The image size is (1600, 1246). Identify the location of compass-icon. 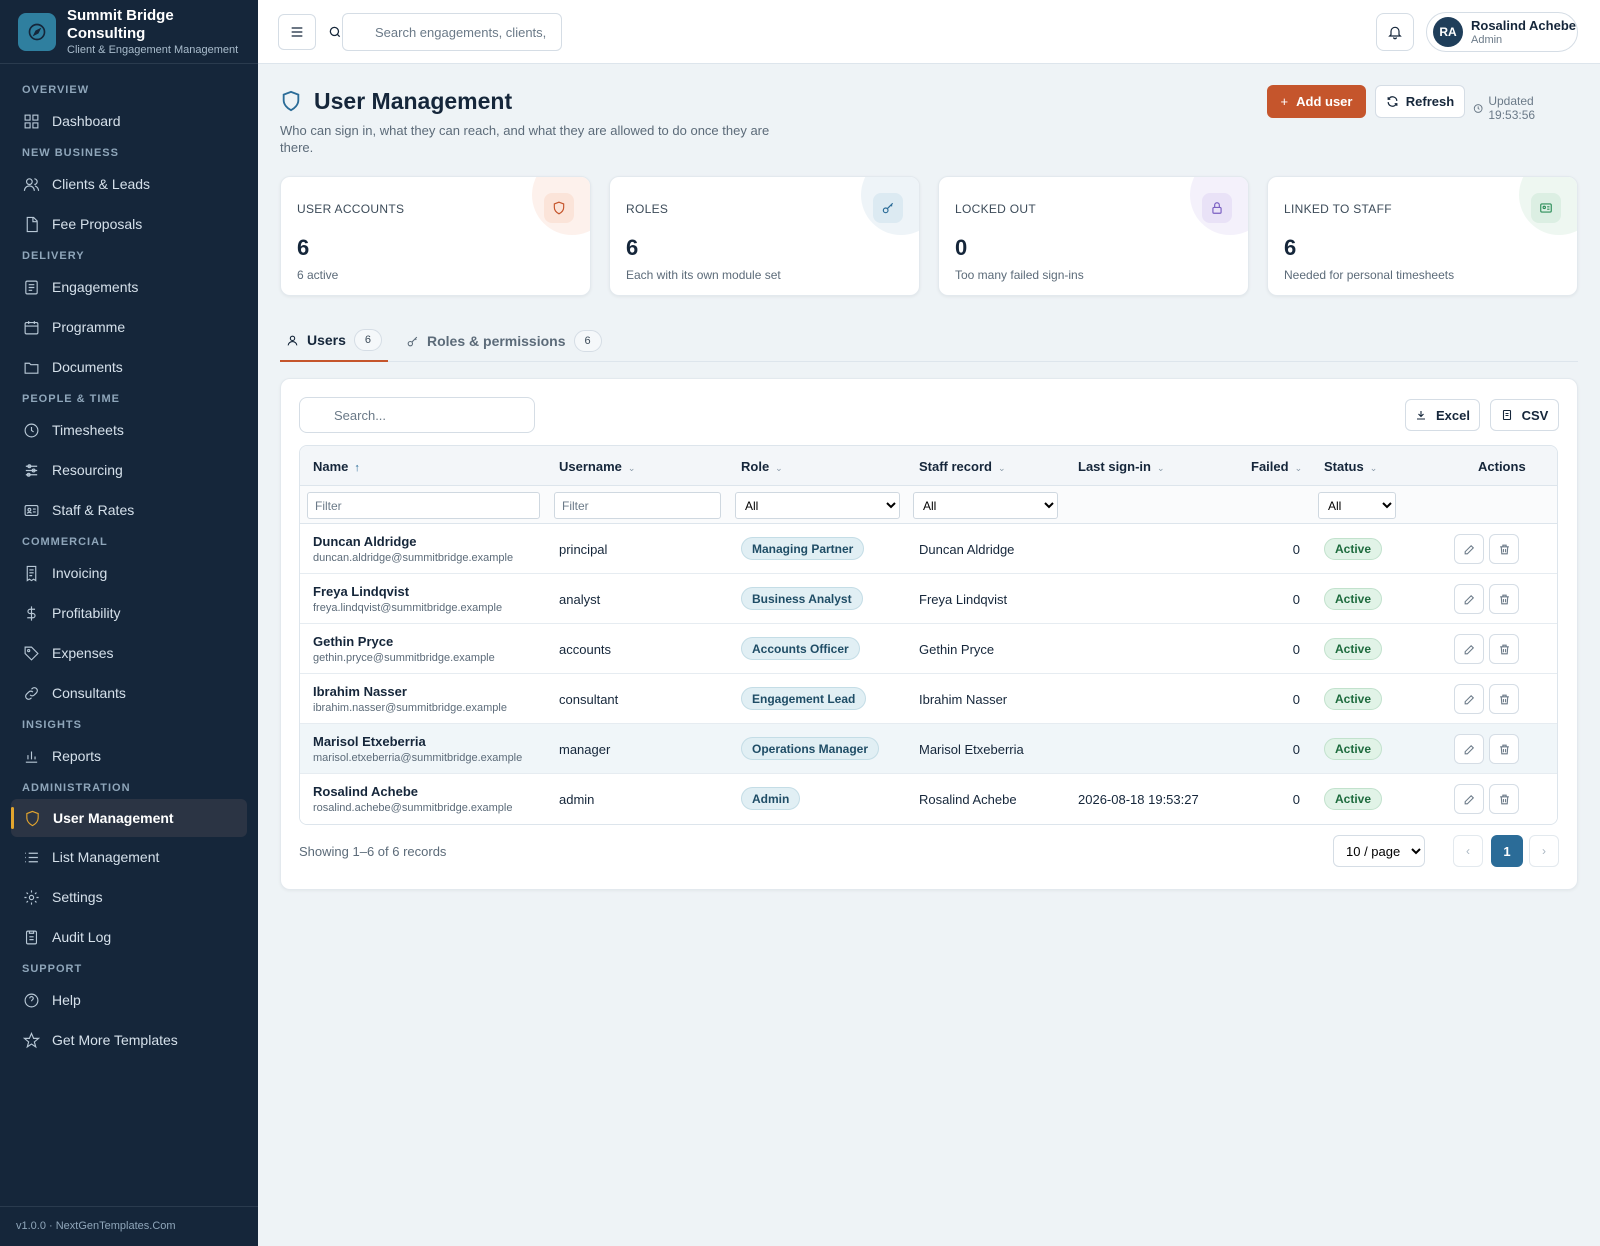
(37, 31).